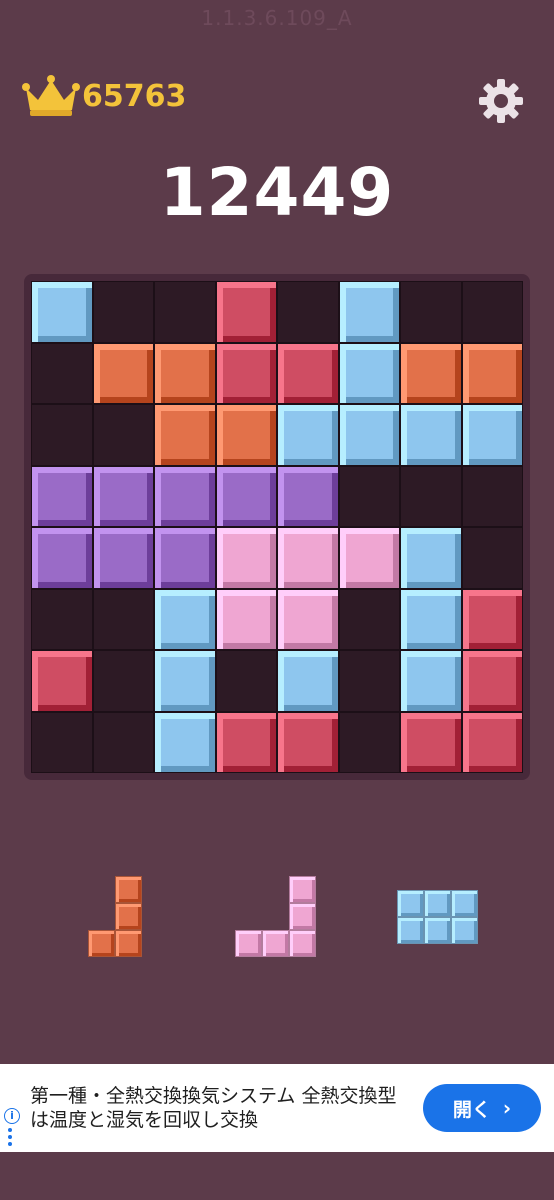 This screenshot has height=1200, width=554. What do you see at coordinates (277, 192) in the screenshot?
I see `current-score: 12449` at bounding box center [277, 192].